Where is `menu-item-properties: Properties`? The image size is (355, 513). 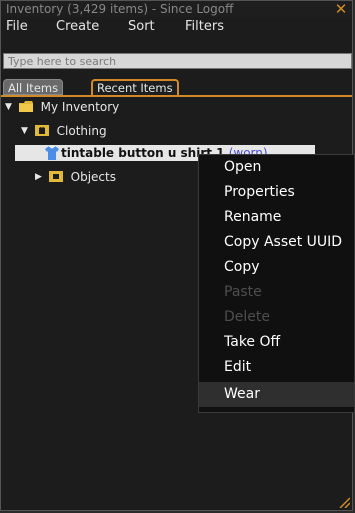
menu-item-properties: Properties is located at coordinates (276, 192).